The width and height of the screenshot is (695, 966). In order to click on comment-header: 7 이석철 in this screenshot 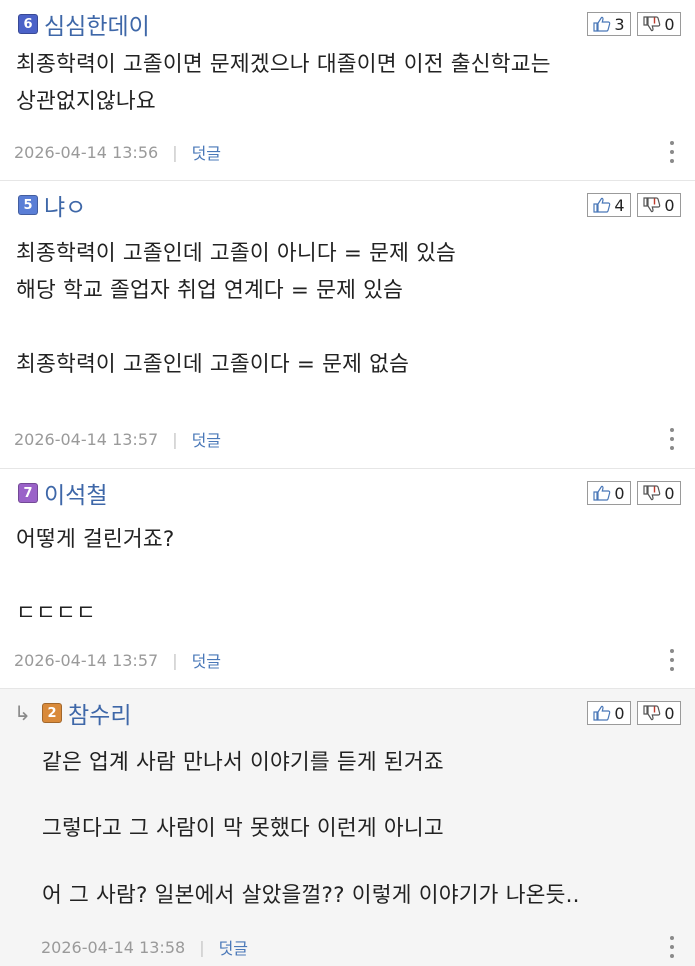, I will do `click(62, 493)`.